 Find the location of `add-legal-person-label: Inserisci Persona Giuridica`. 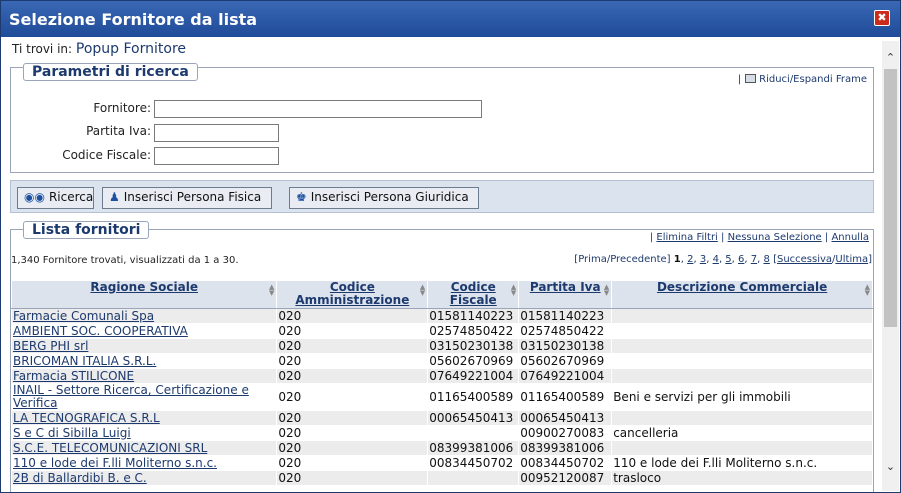

add-legal-person-label: Inserisci Persona Giuridica is located at coordinates (389, 197).